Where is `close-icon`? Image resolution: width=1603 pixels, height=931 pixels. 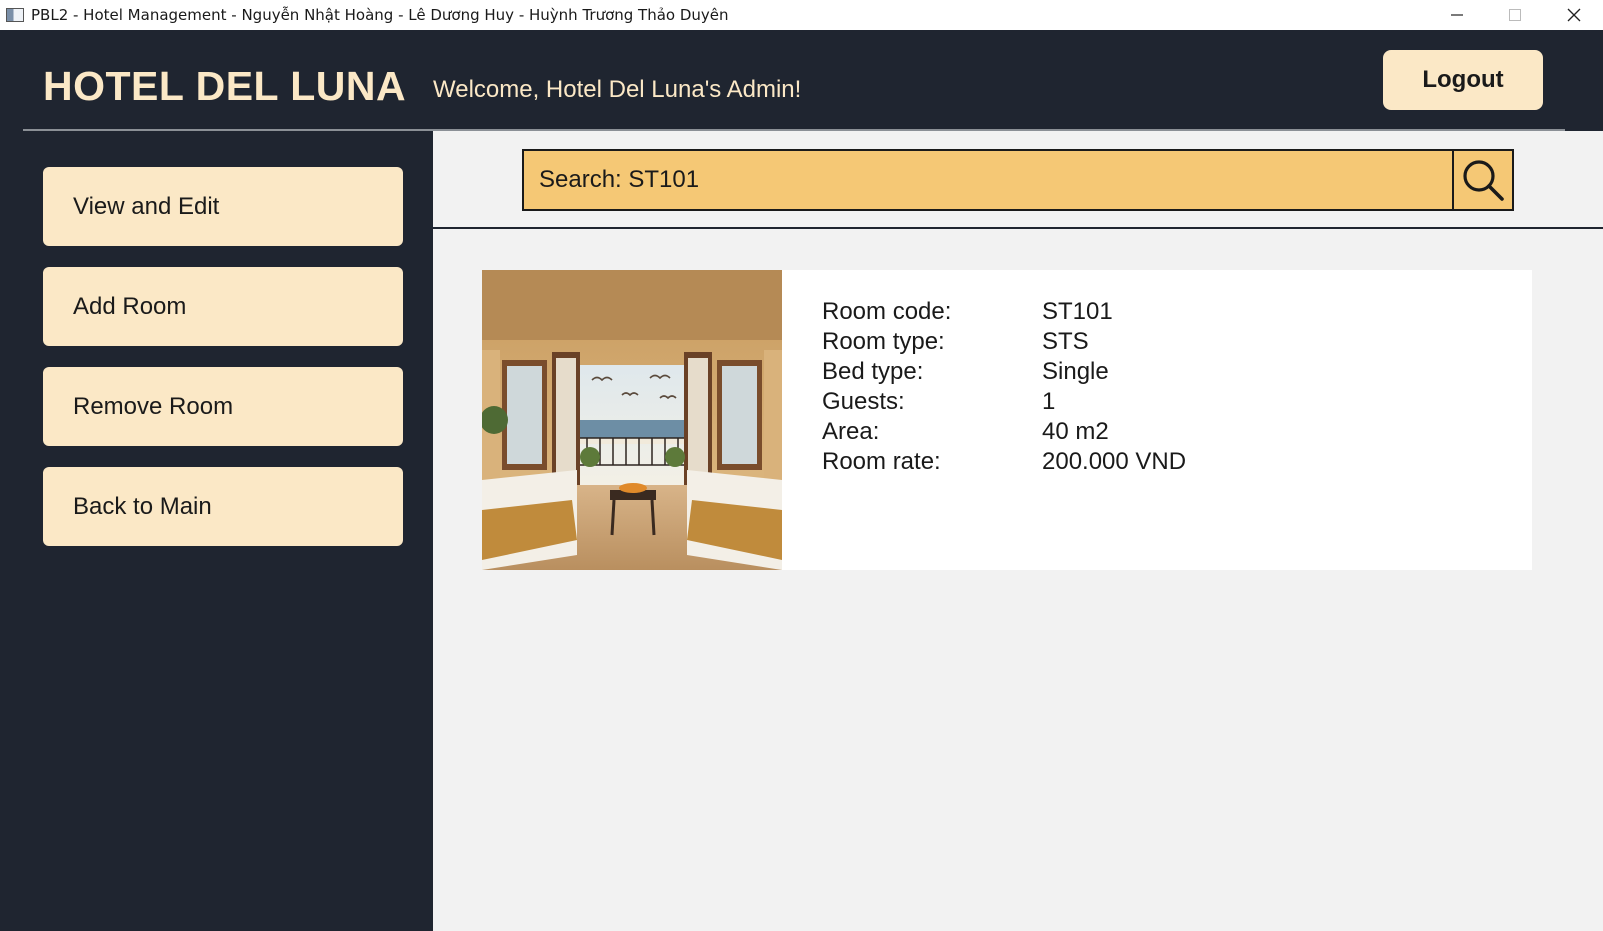 close-icon is located at coordinates (1574, 15).